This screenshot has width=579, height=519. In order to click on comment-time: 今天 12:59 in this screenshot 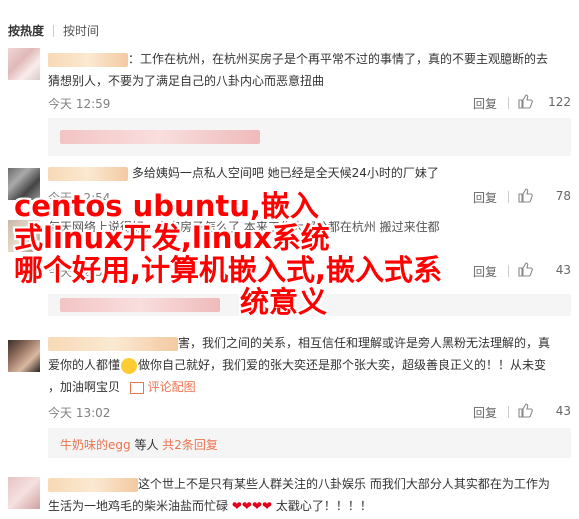, I will do `click(79, 104)`.